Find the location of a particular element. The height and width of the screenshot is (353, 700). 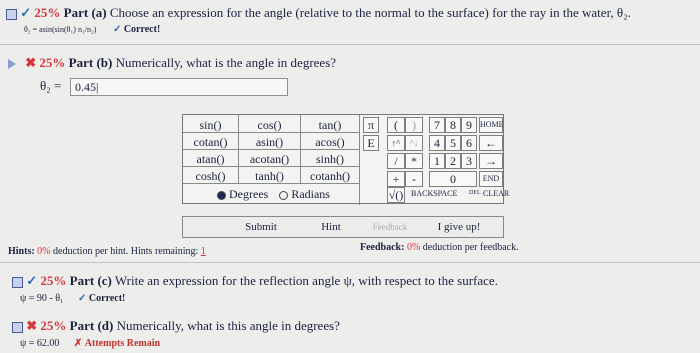

key-4: 4 is located at coordinates (437, 143).